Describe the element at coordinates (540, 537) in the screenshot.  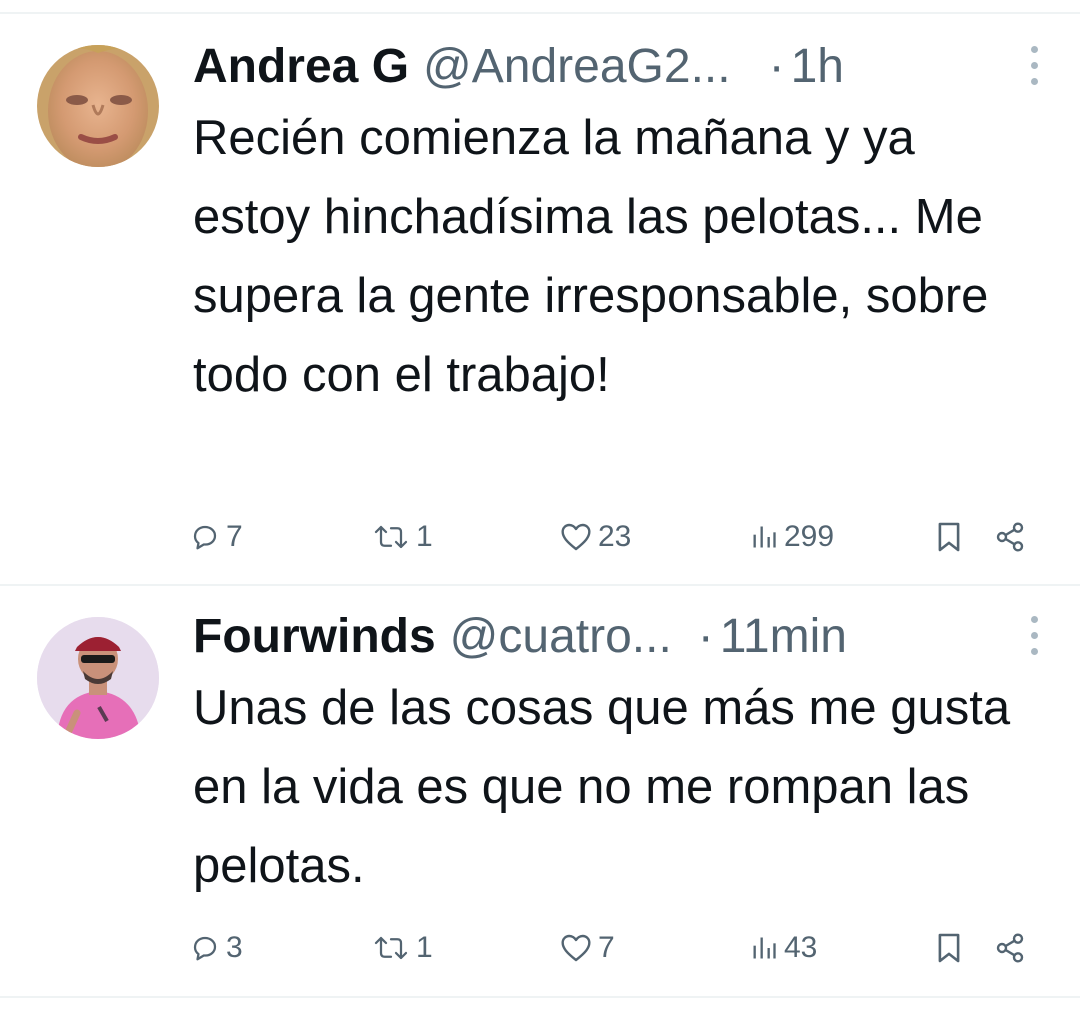
I see `action-bar: 7 1 23 299` at that location.